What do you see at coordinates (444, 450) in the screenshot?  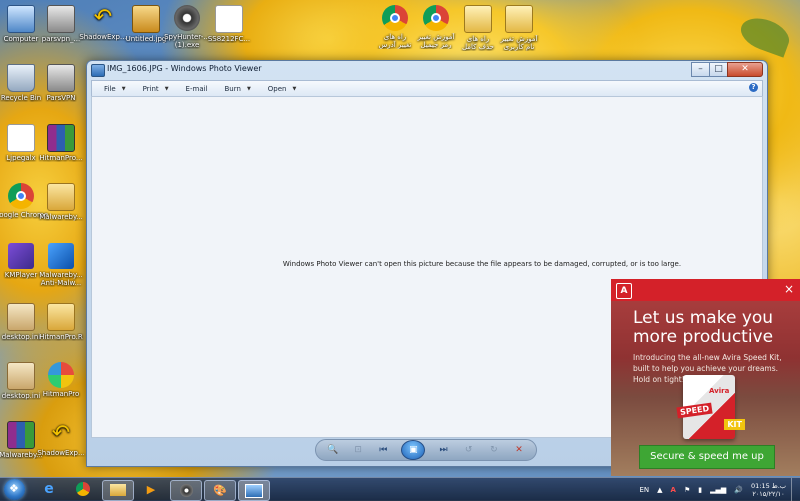 I see `next-icon: ⏭` at bounding box center [444, 450].